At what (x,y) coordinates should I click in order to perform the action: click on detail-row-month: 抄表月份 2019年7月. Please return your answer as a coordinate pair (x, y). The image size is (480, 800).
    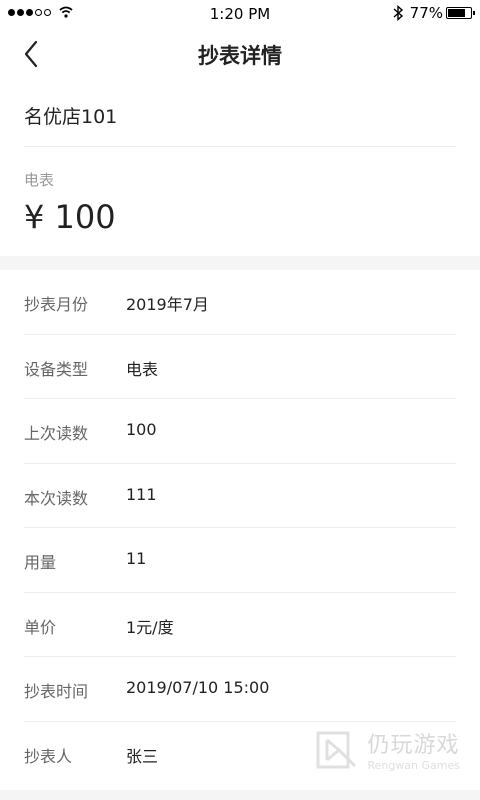
    Looking at the image, I should click on (240, 302).